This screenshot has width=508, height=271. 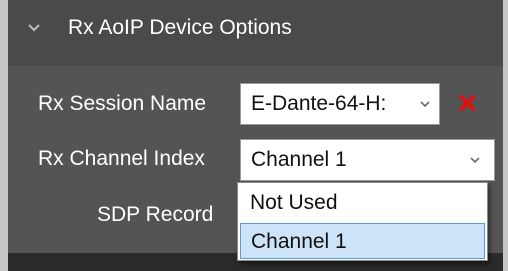 I want to click on section-title: Rx AoIP Device Options, so click(x=180, y=27).